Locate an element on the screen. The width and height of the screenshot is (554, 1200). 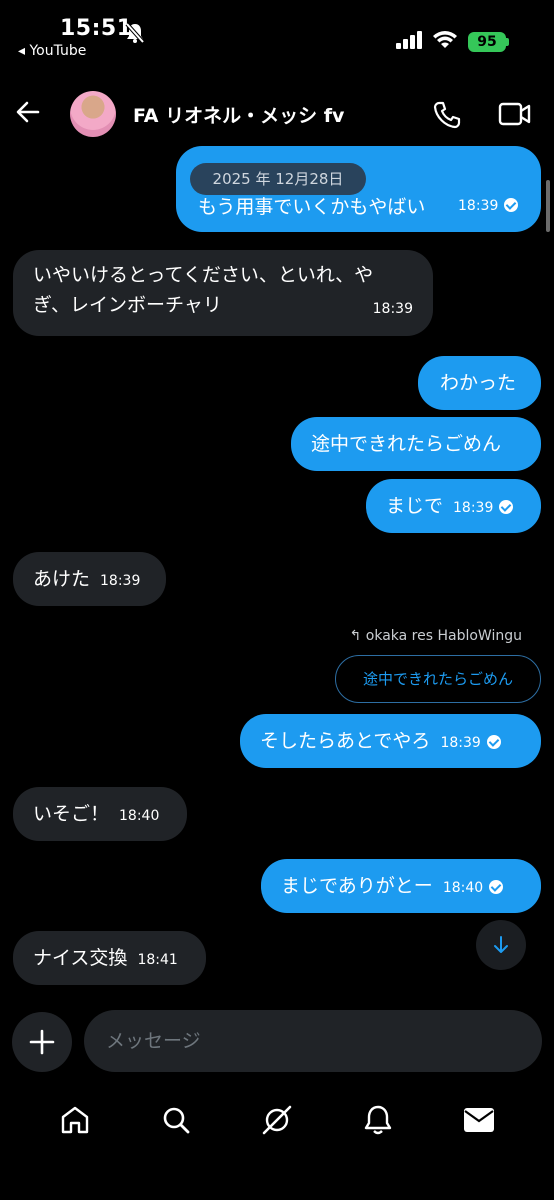
nav-search is located at coordinates (176, 1120).